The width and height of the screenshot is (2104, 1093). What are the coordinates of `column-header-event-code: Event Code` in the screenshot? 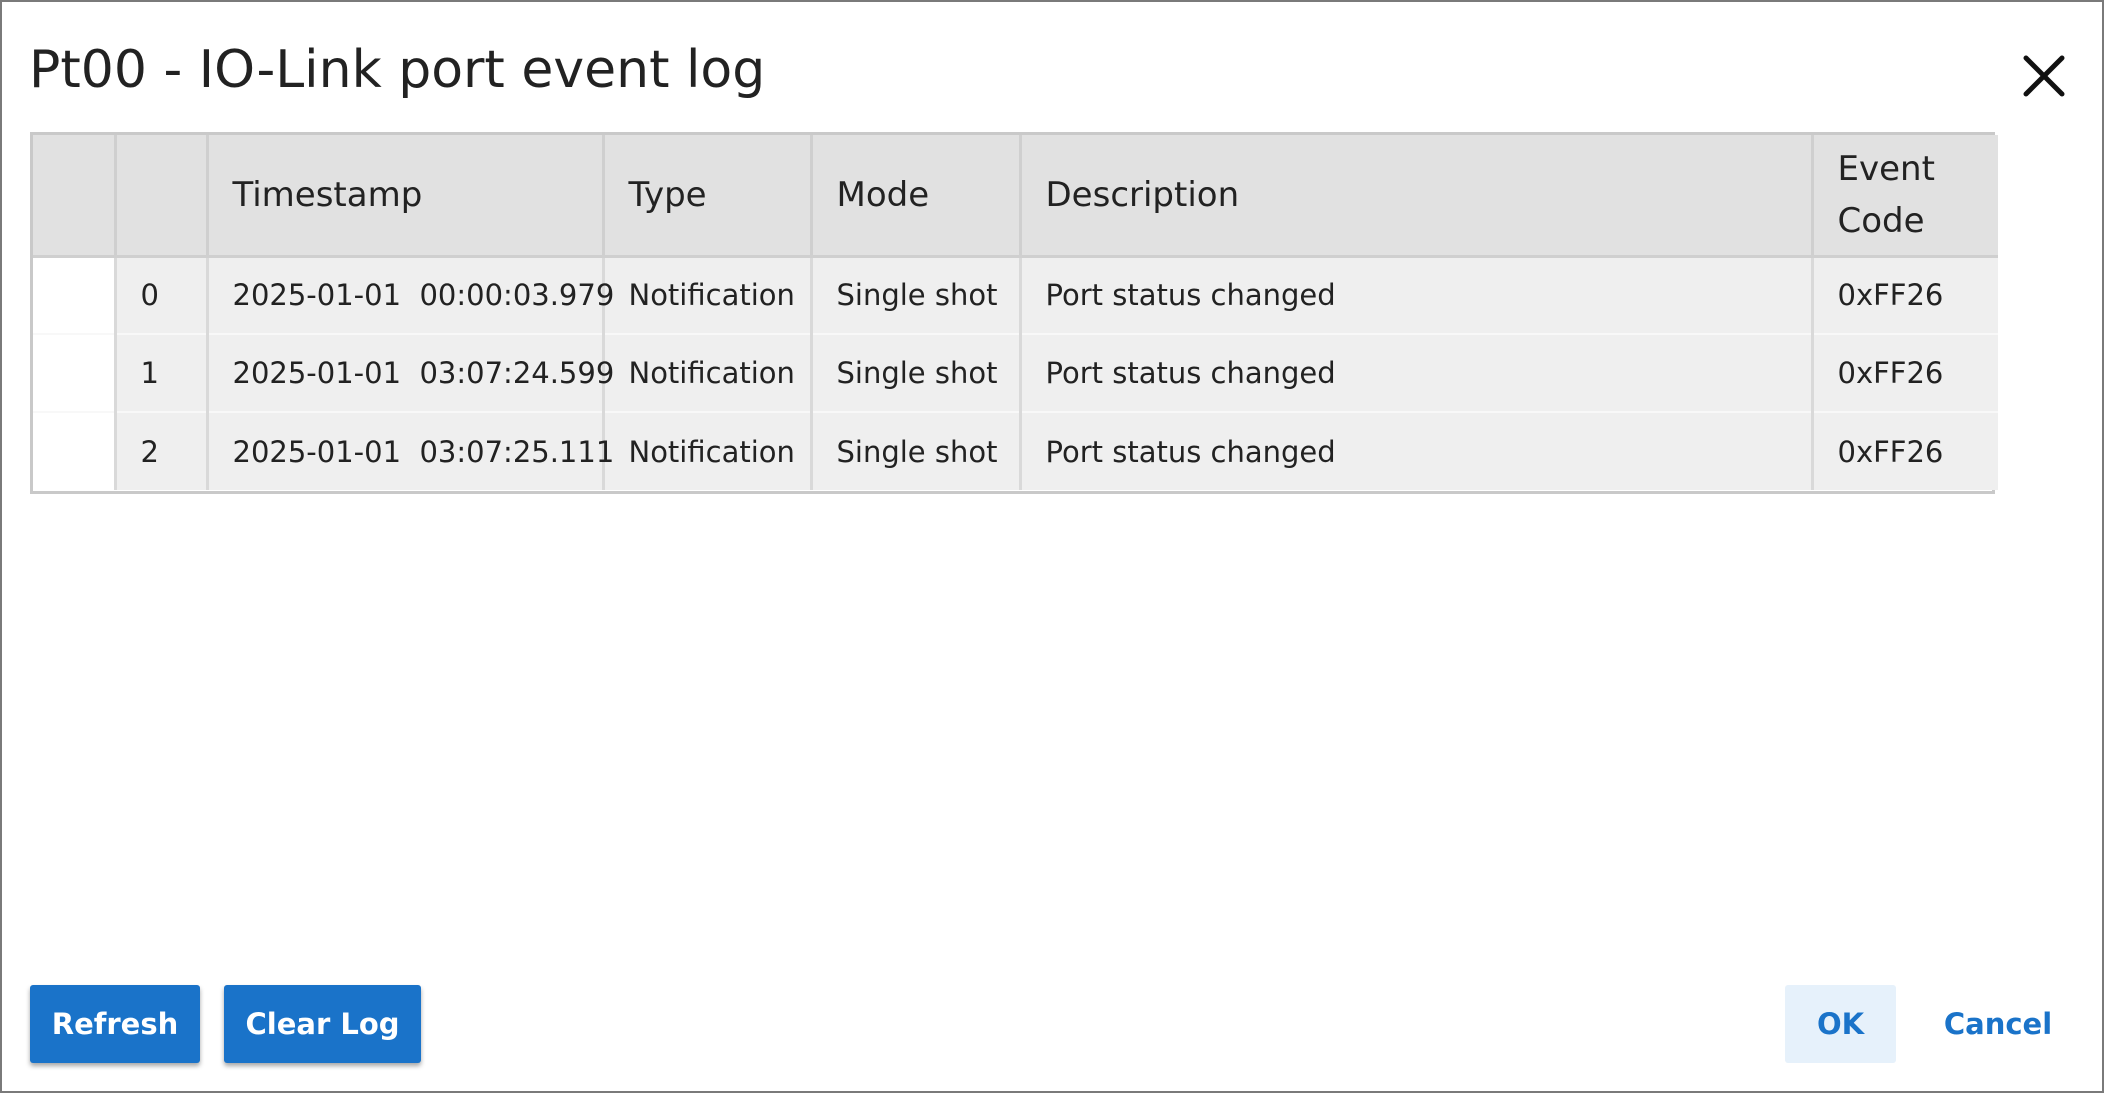 It's located at (1904, 196).